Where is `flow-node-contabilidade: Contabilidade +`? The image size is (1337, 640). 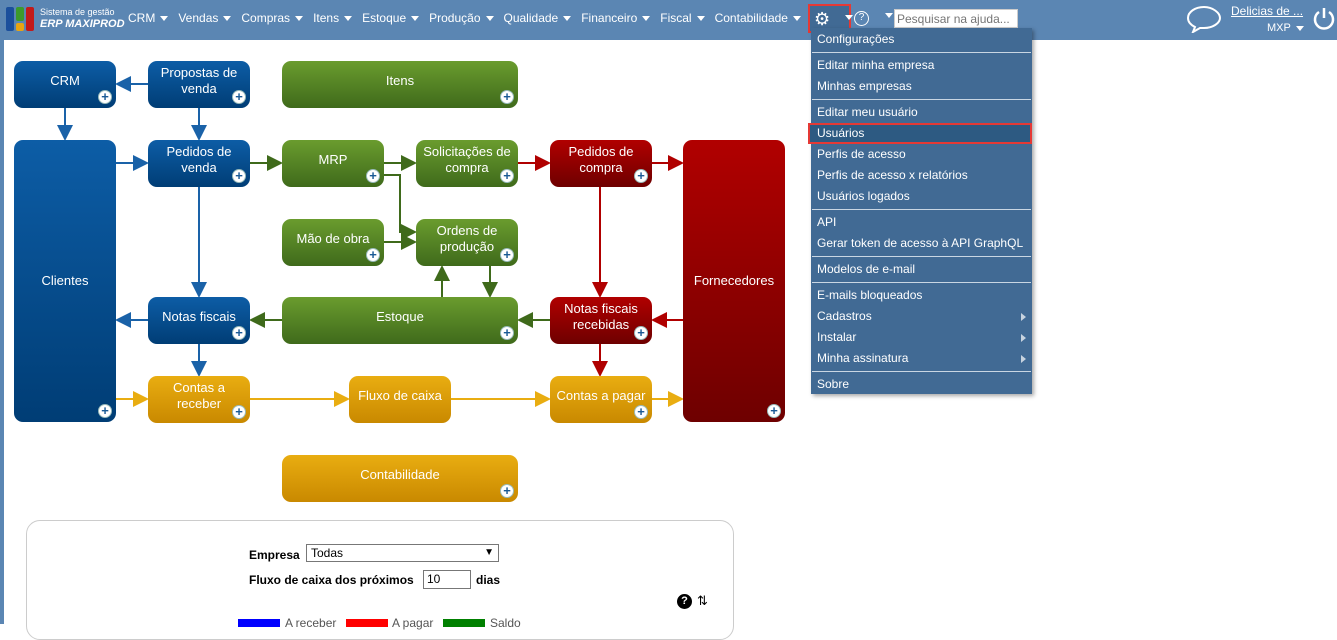
flow-node-contabilidade: Contabilidade + is located at coordinates (400, 478).